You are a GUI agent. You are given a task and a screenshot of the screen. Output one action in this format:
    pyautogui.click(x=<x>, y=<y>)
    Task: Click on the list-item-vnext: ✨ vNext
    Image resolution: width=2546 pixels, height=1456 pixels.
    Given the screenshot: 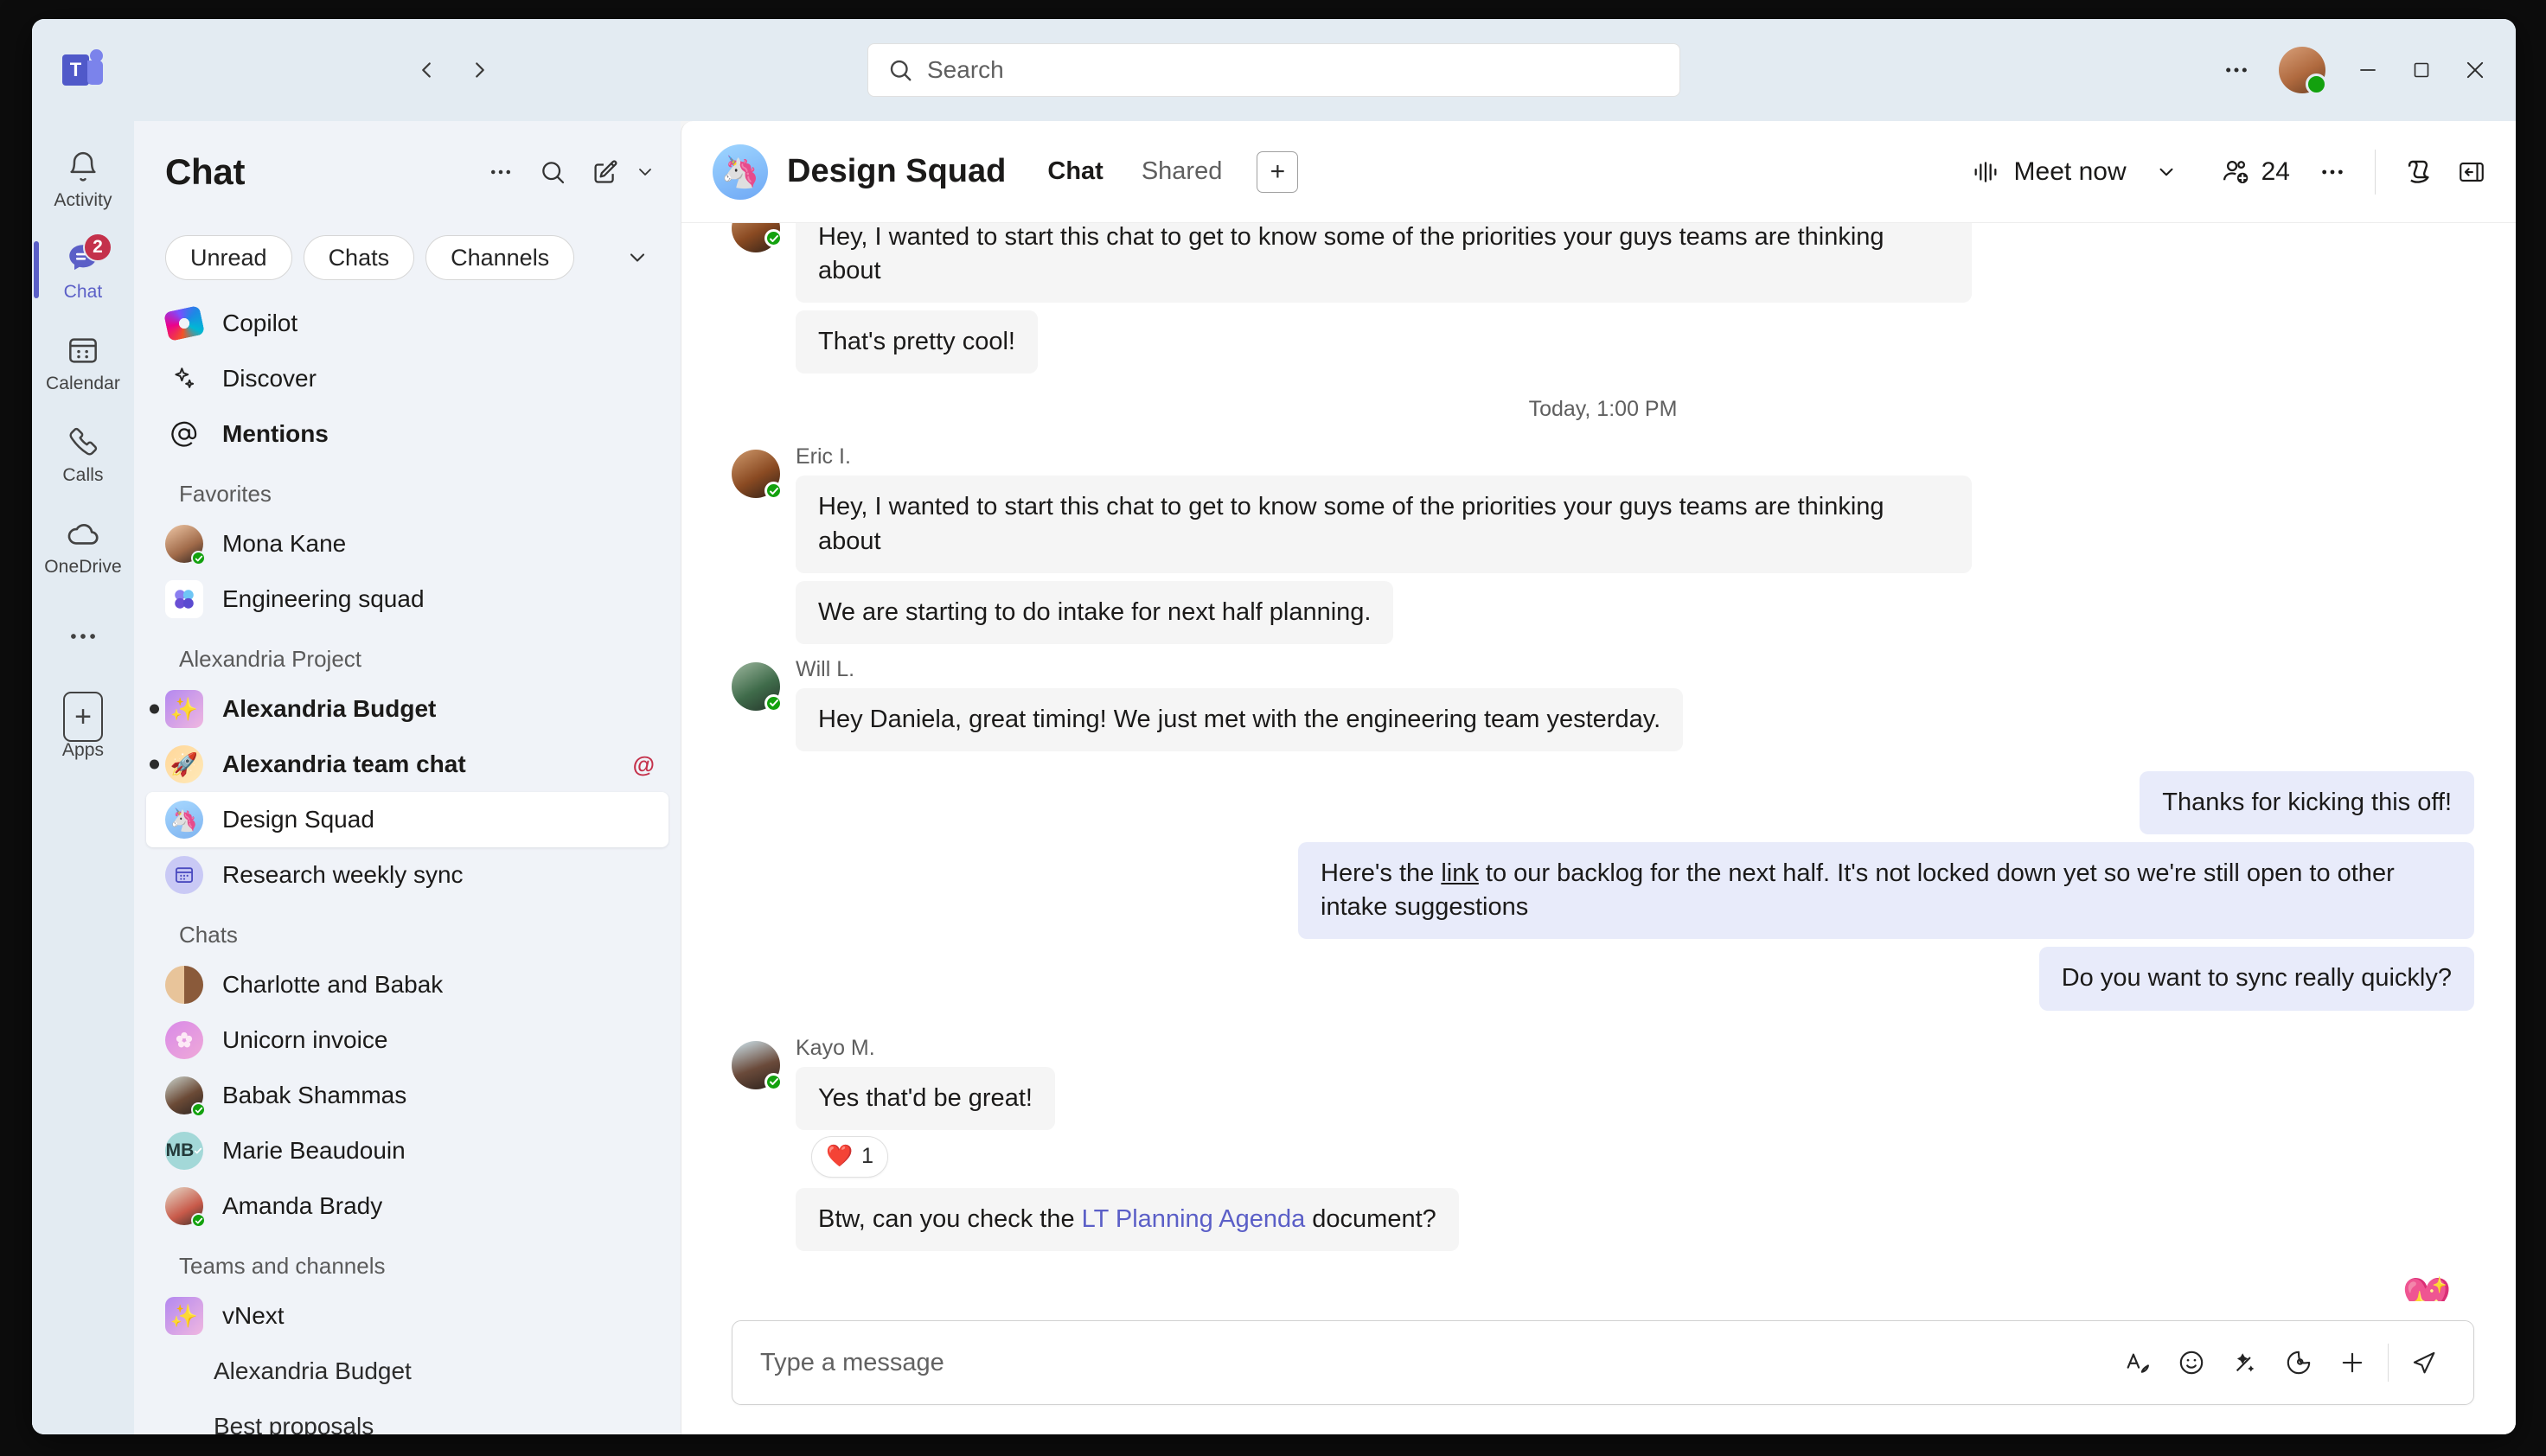 What is the action you would take?
    pyautogui.click(x=407, y=1316)
    